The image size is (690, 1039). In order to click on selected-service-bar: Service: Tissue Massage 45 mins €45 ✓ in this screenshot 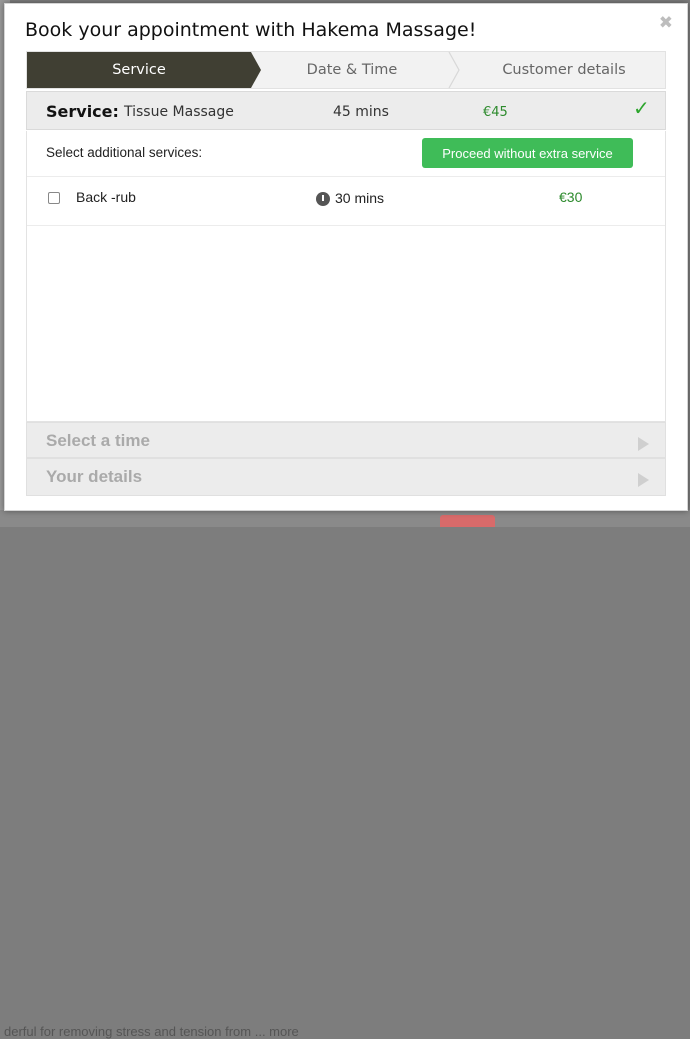, I will do `click(346, 110)`.